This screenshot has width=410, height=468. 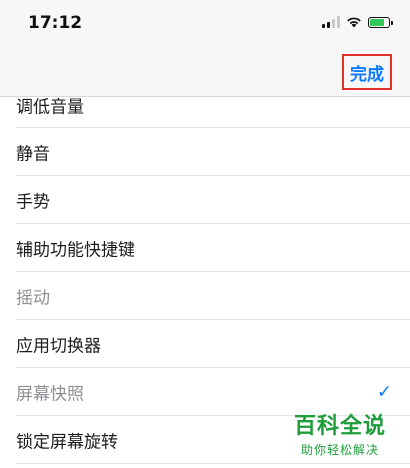 What do you see at coordinates (339, 426) in the screenshot?
I see `watermark-title: 百科全说` at bounding box center [339, 426].